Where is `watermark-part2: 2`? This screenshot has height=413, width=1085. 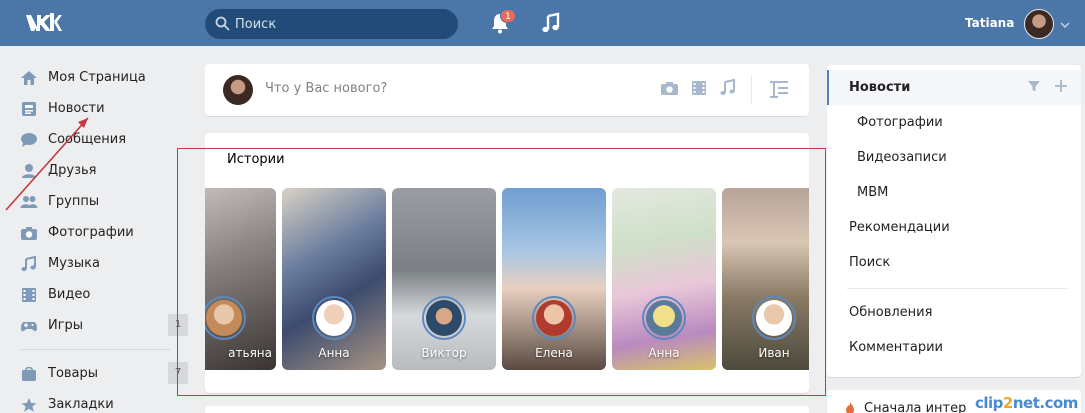 watermark-part2: 2 is located at coordinates (1007, 403).